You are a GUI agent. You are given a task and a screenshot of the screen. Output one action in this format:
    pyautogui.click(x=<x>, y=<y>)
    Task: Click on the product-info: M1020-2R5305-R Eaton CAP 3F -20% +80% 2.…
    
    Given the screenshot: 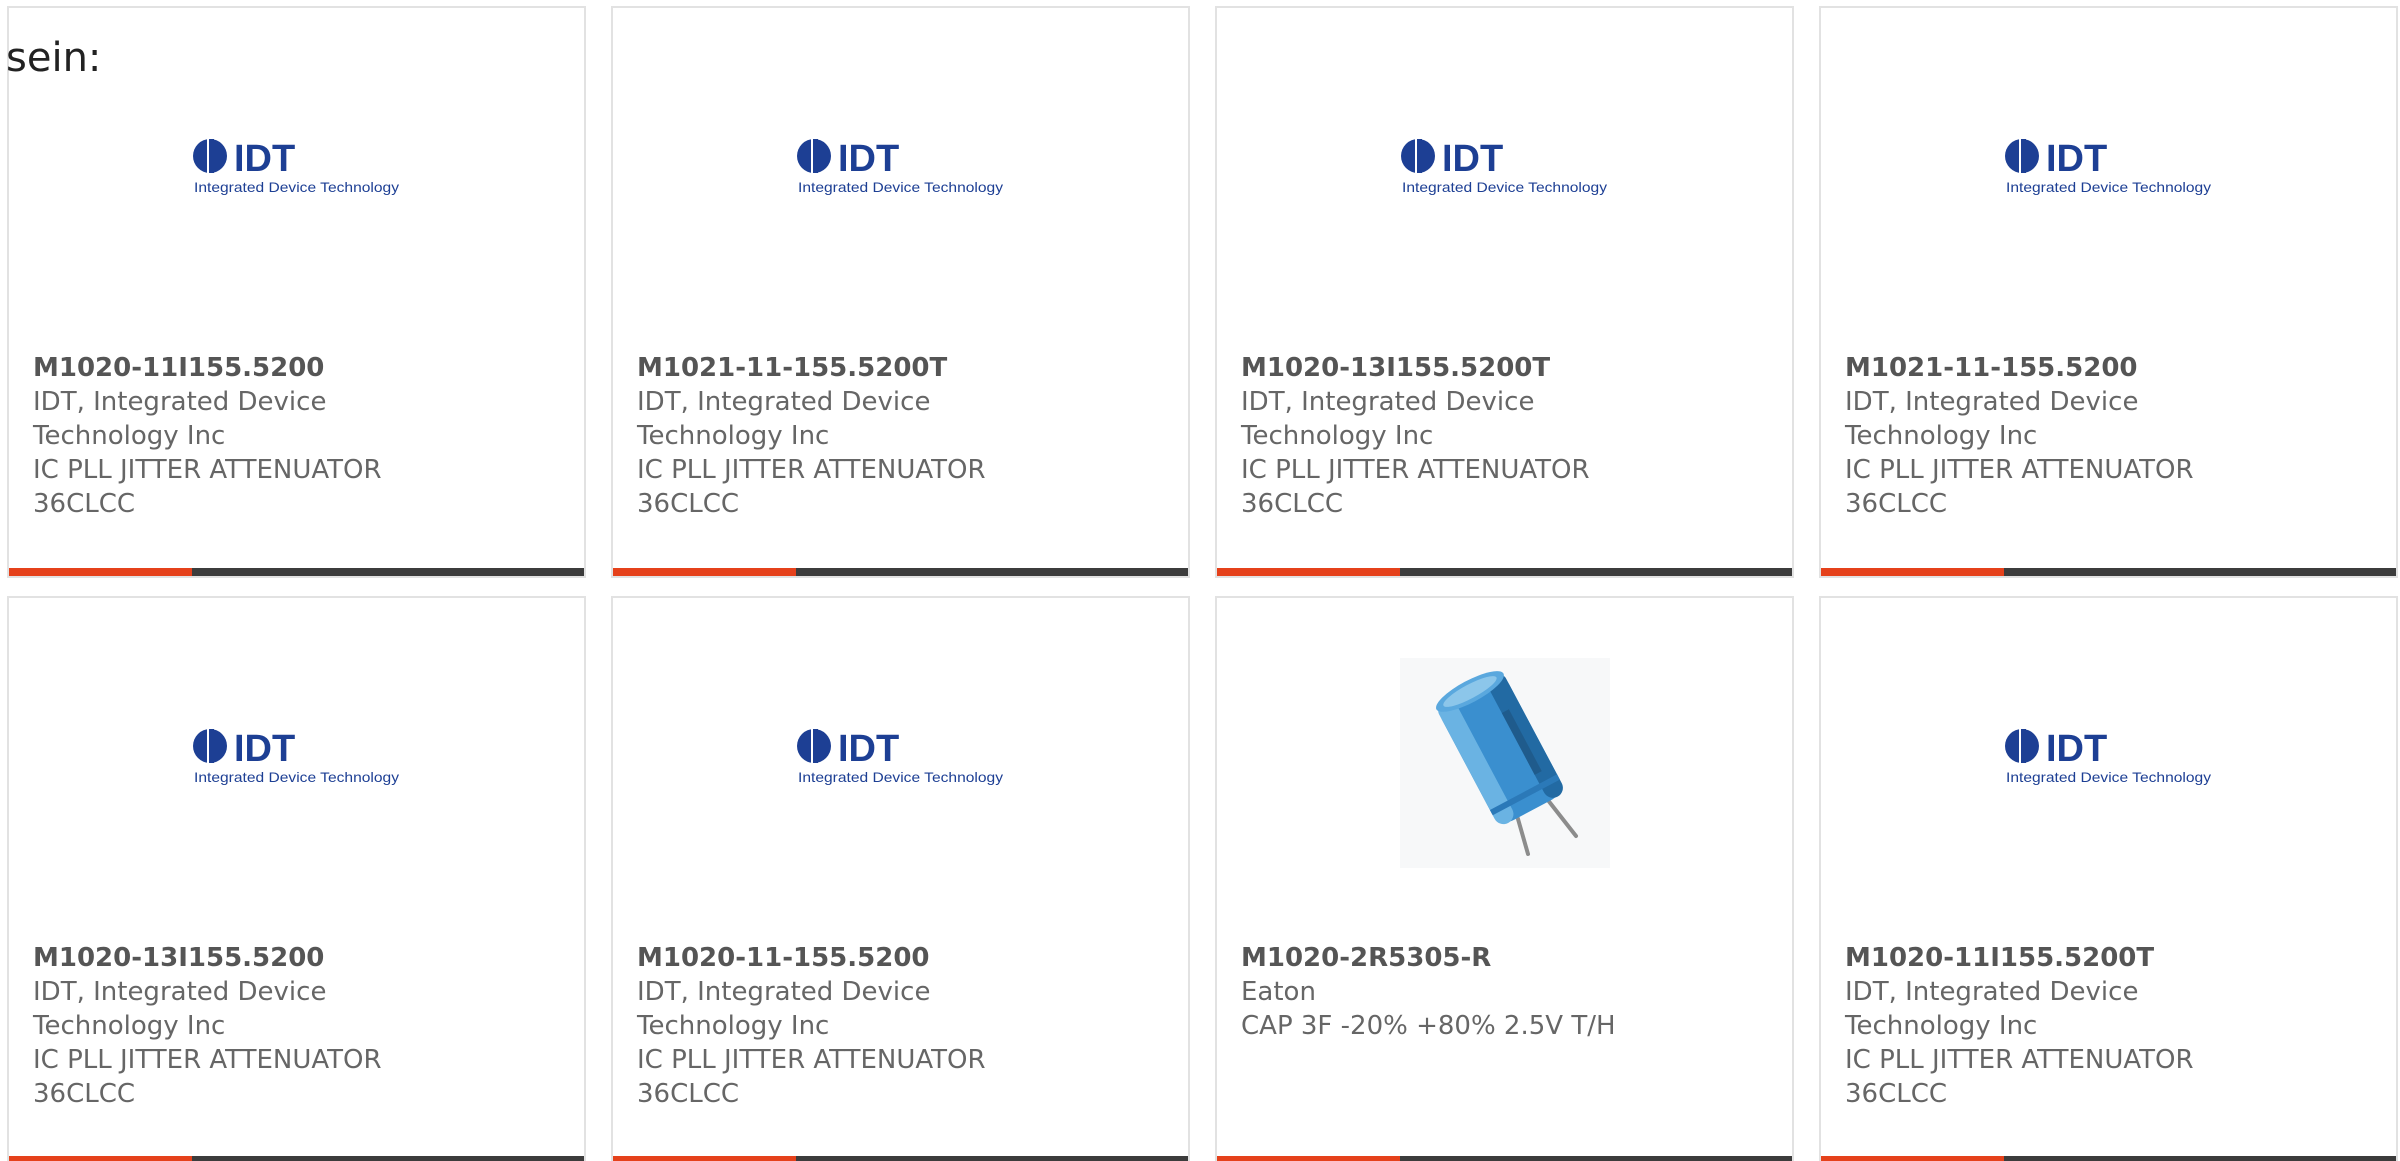 What is the action you would take?
    pyautogui.click(x=1504, y=992)
    